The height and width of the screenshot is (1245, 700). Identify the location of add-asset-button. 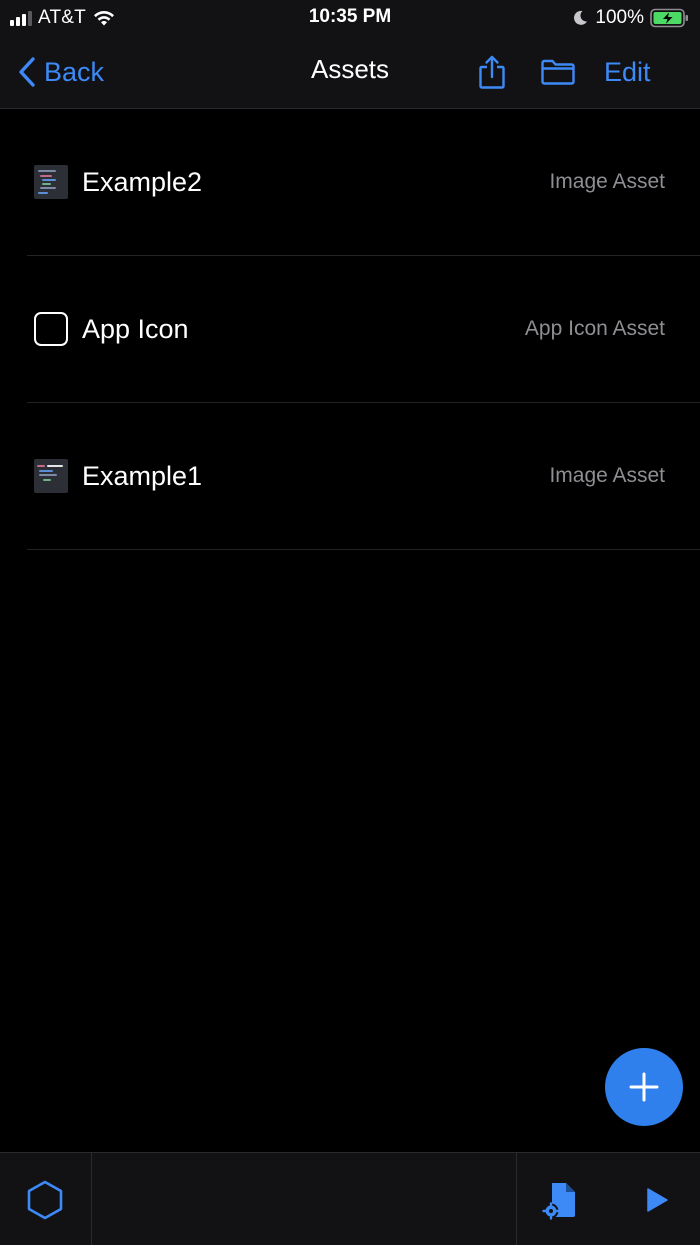
(644, 1087).